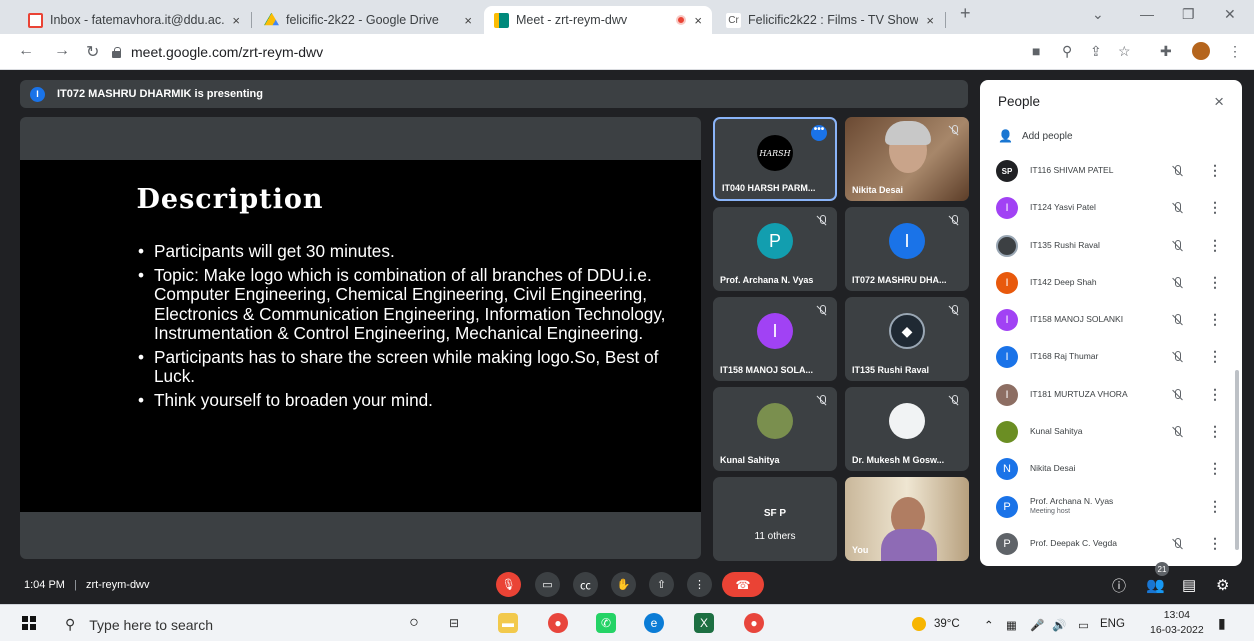  Describe the element at coordinates (1147, 14) in the screenshot. I see `minimize-icon: —` at that location.